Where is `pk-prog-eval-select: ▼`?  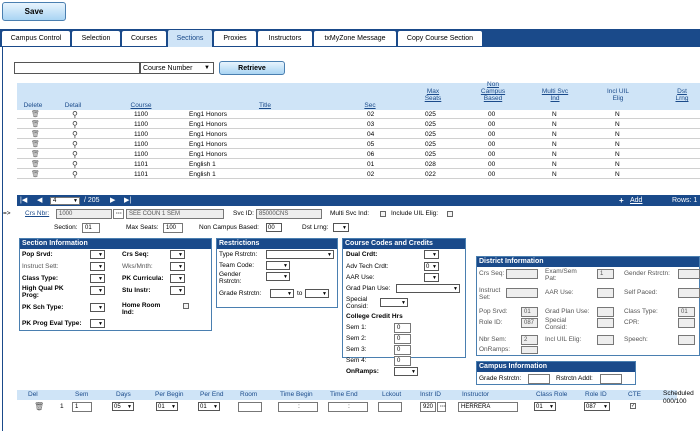 pk-prog-eval-select: ▼ is located at coordinates (97, 323).